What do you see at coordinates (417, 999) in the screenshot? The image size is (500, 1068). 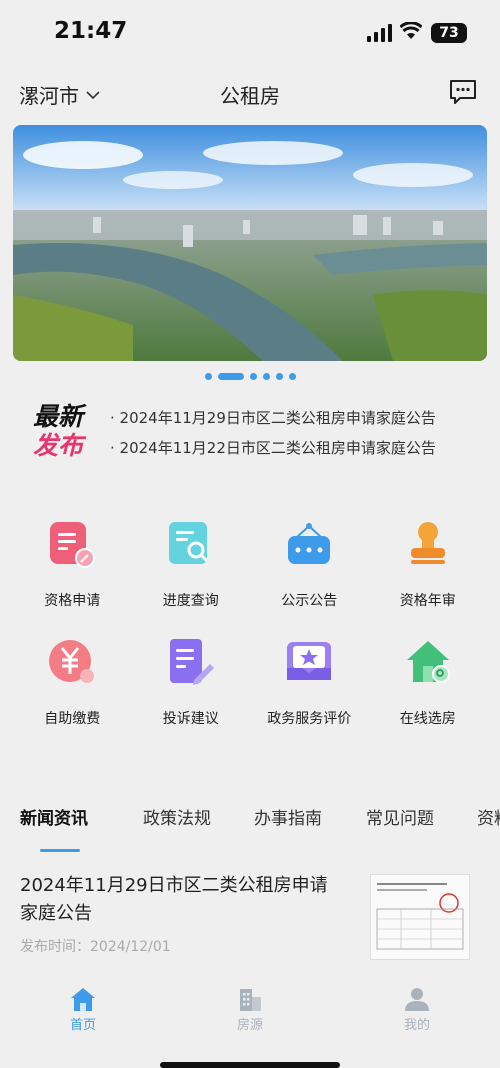 I see `user-icon` at bounding box center [417, 999].